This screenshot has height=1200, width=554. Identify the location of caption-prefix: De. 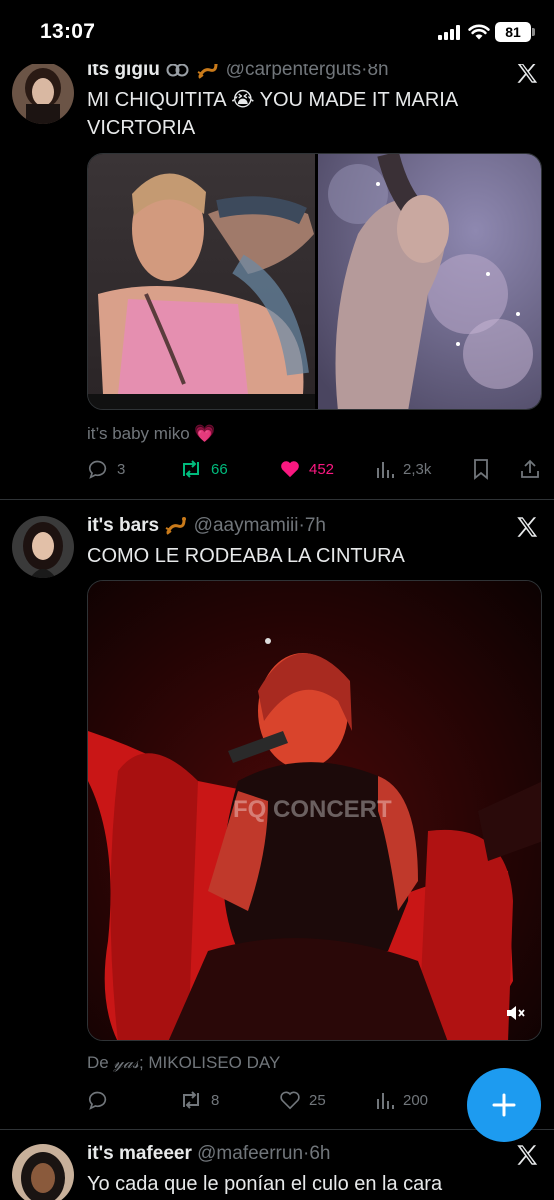
(98, 1062).